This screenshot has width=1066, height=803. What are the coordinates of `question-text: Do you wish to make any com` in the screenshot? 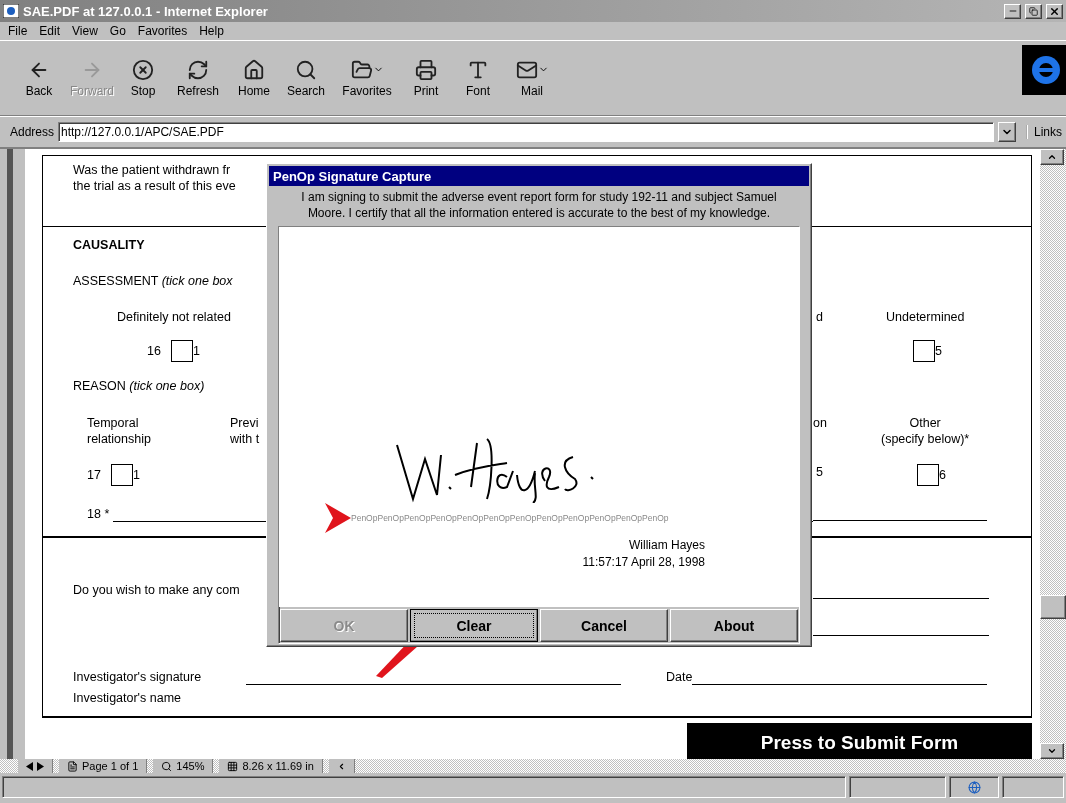 It's located at (156, 590).